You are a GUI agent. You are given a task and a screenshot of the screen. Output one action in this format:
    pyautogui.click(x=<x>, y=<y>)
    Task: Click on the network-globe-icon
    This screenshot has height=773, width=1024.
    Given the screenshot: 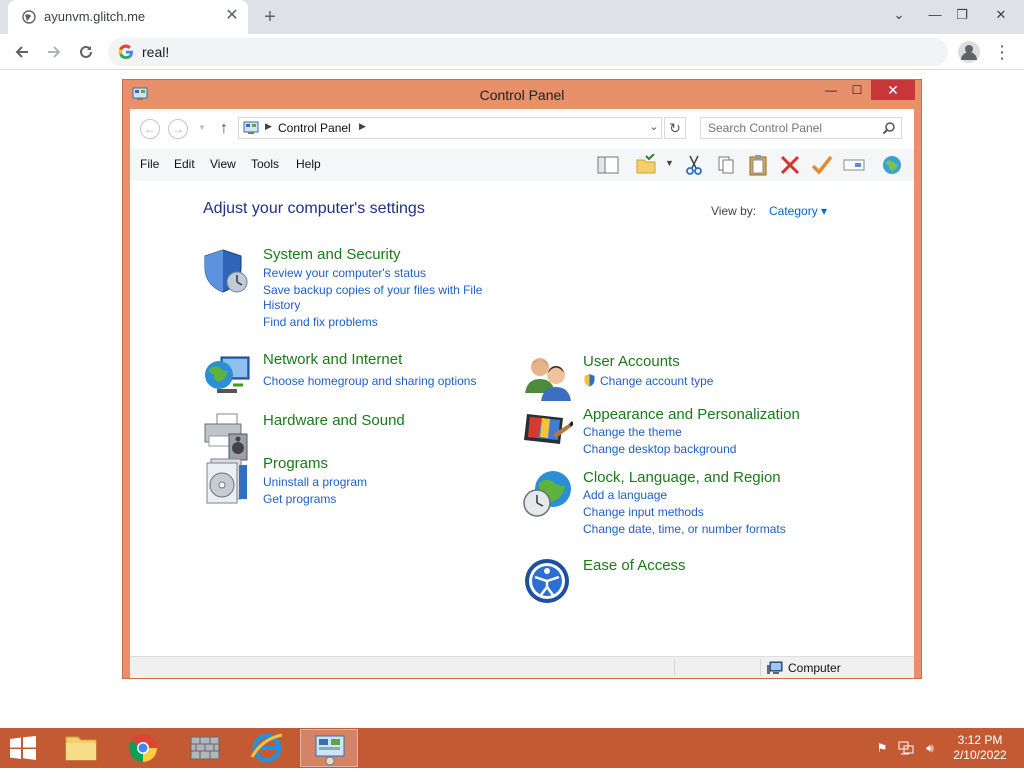 What is the action you would take?
    pyautogui.click(x=228, y=376)
    